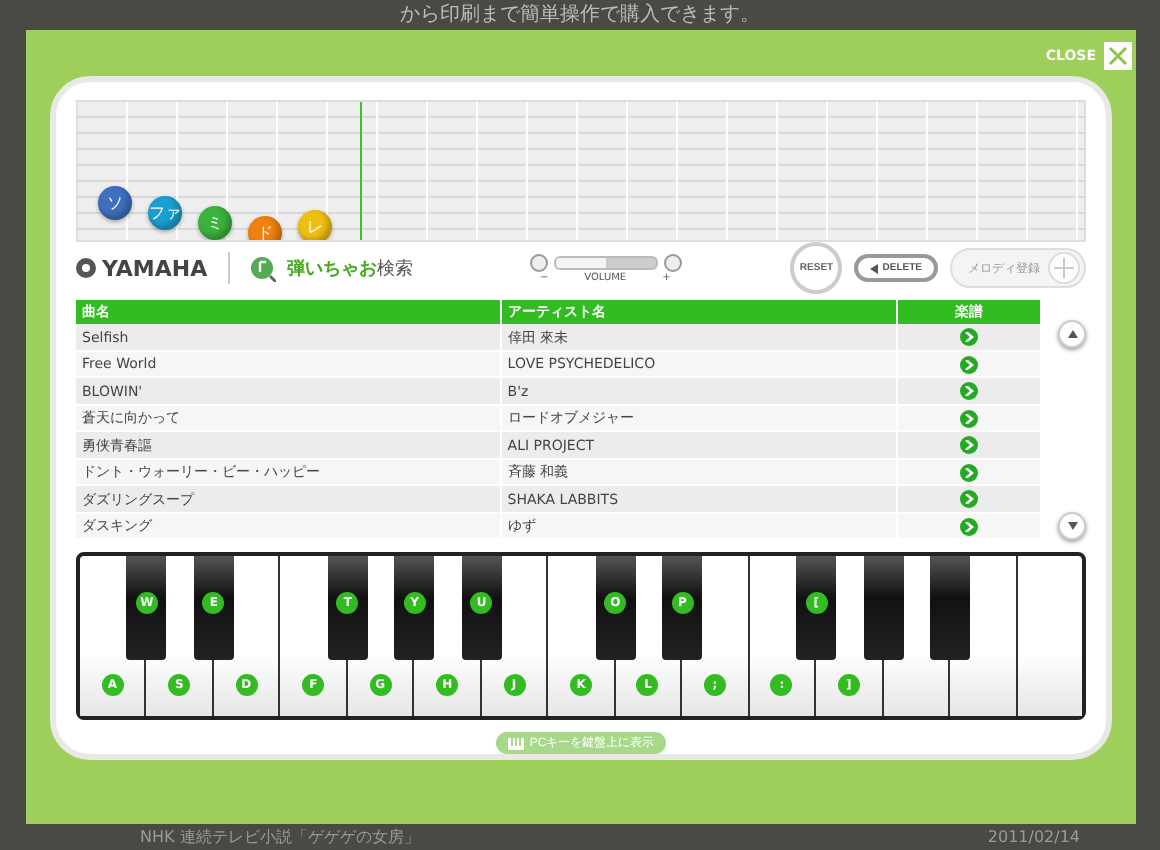  I want to click on search-title: 弾いちゃお, so click(332, 269).